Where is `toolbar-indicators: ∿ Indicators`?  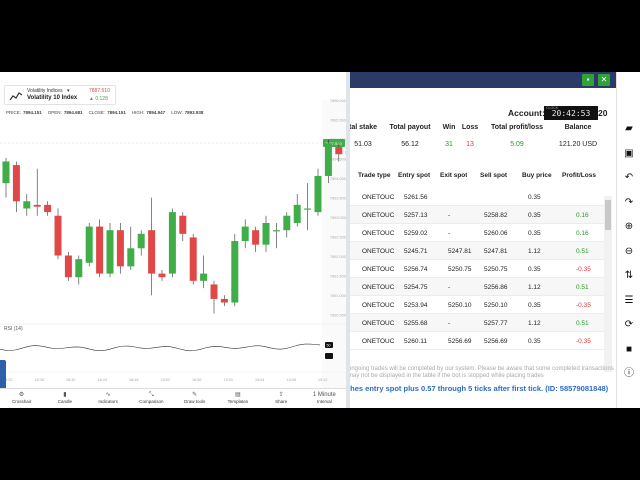 toolbar-indicators: ∿ Indicators is located at coordinates (108, 398).